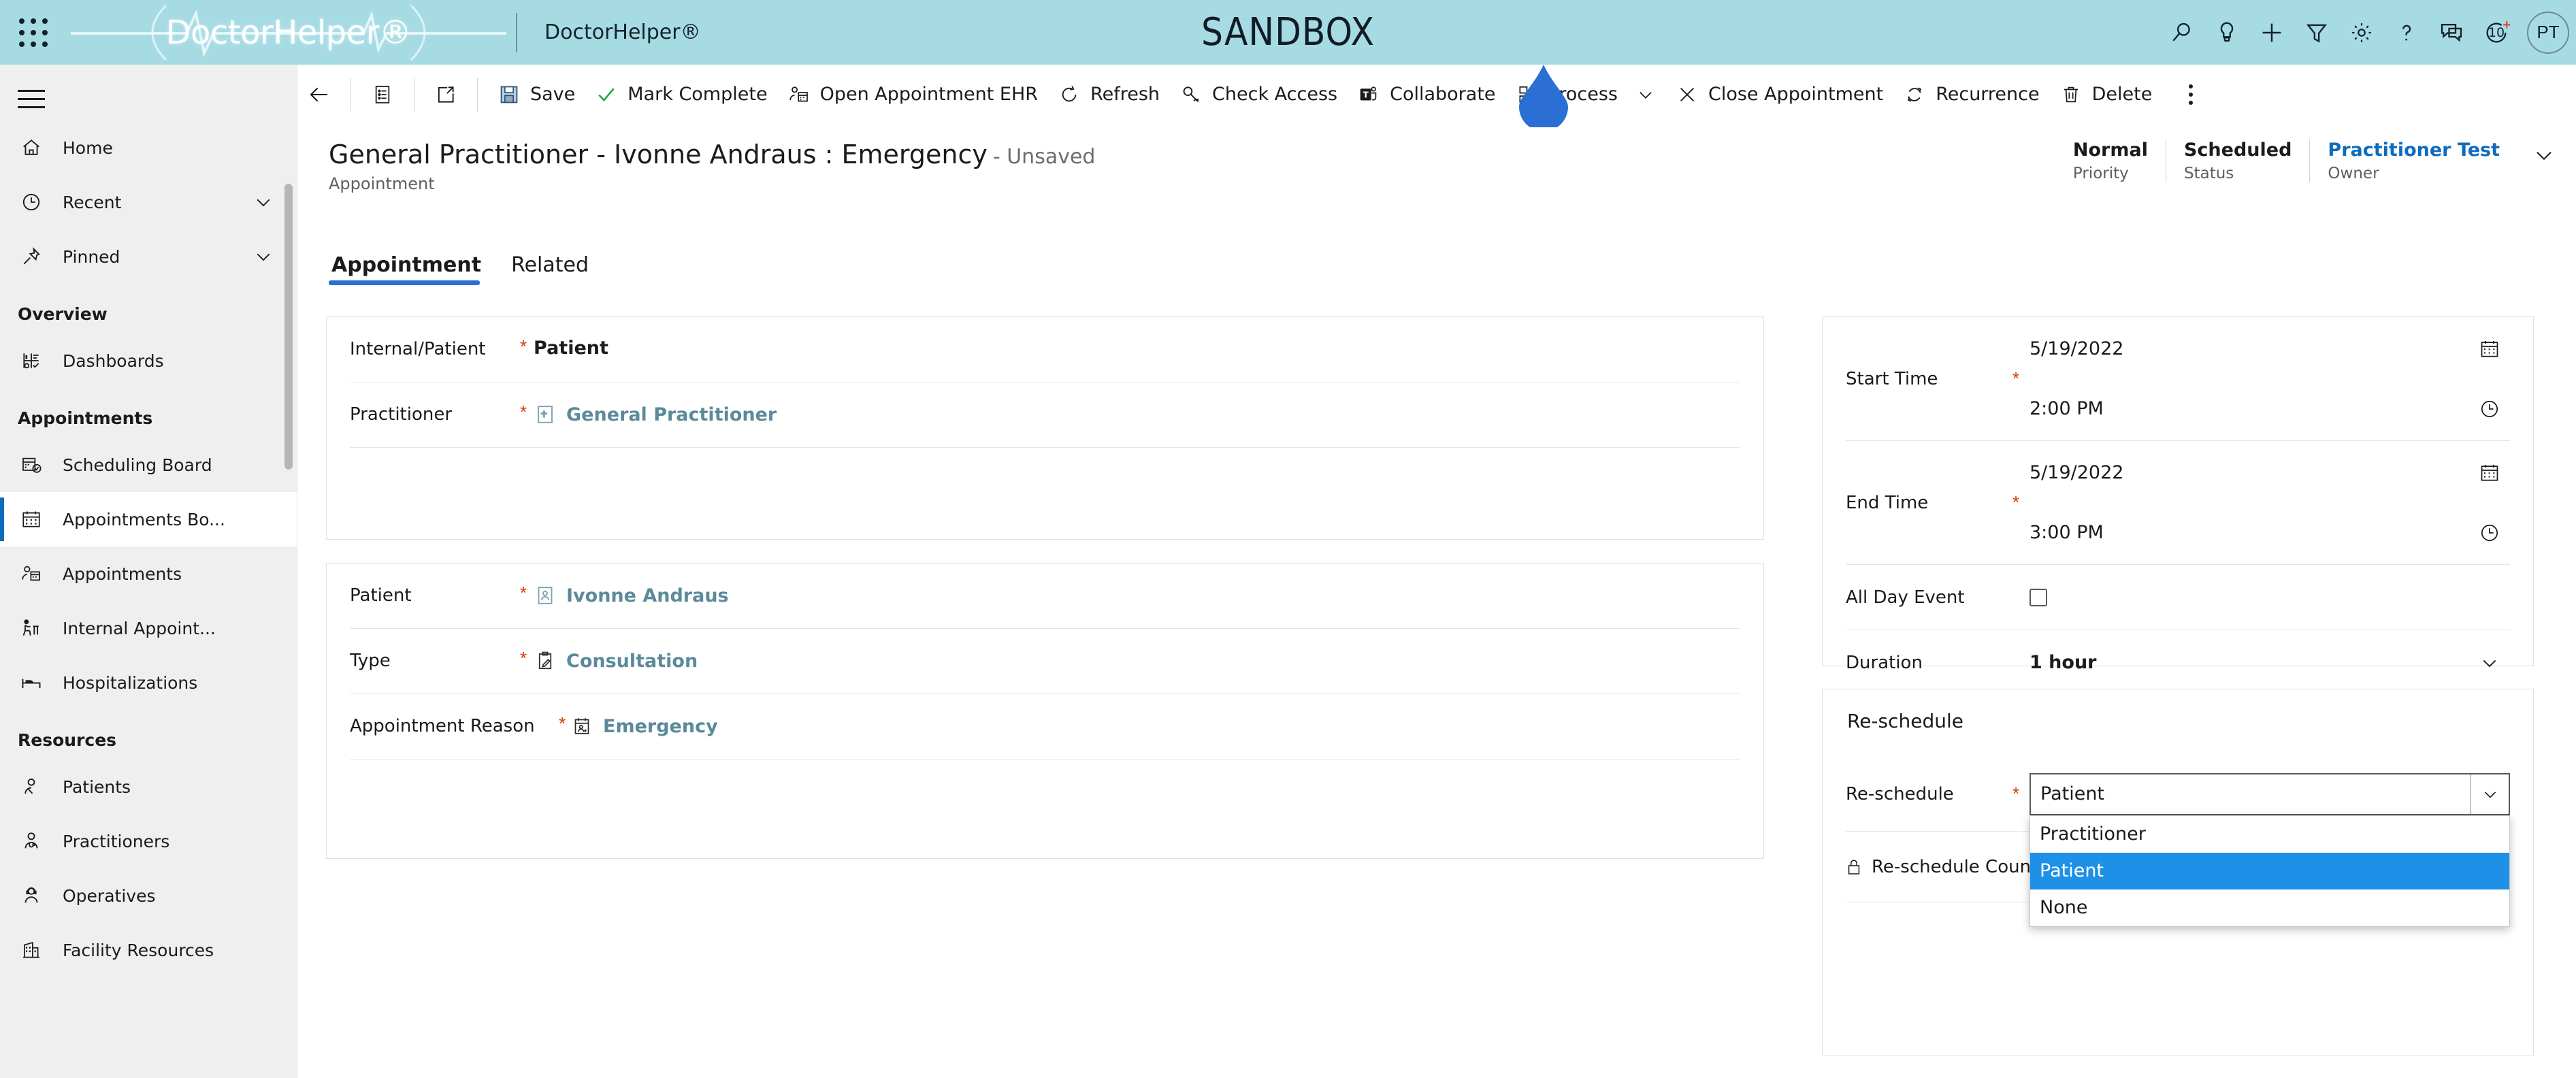  What do you see at coordinates (2269, 870) in the screenshot?
I see `reschedule-option-patient: Patient` at bounding box center [2269, 870].